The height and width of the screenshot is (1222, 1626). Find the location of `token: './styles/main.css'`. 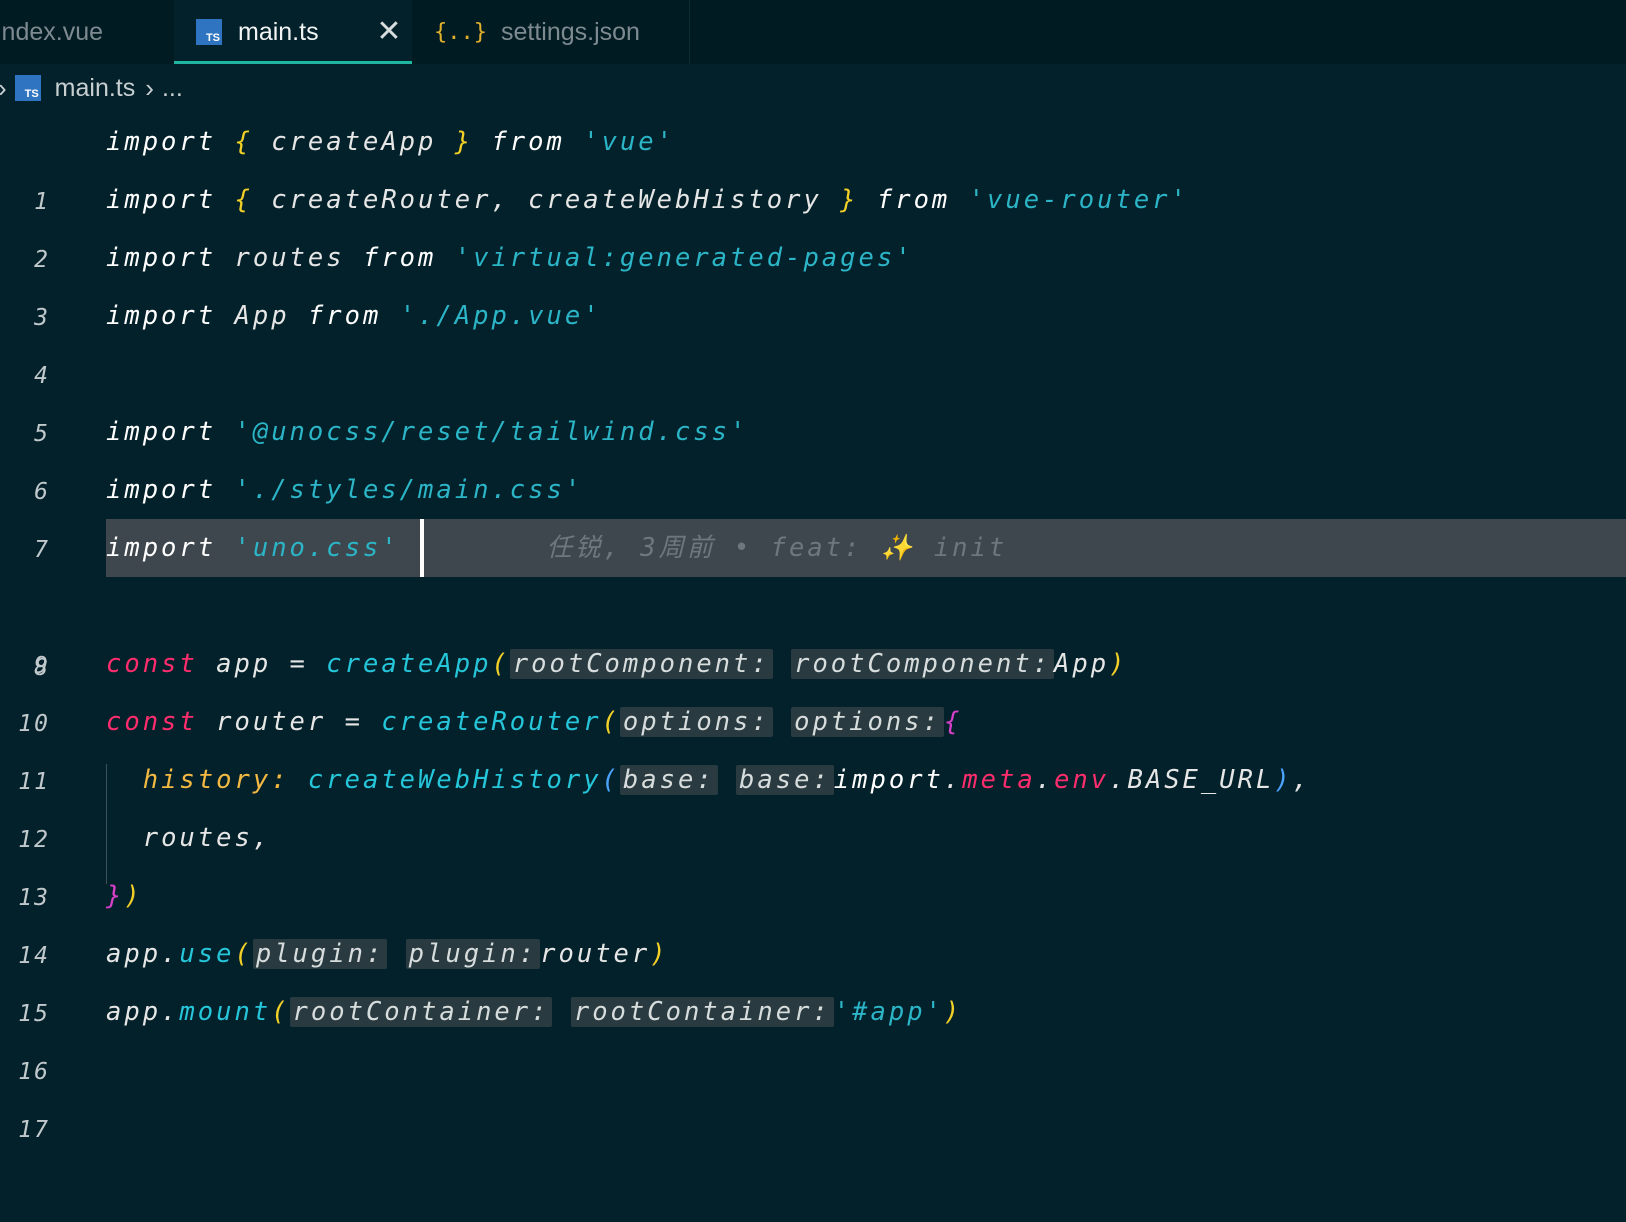

token: './styles/main.css' is located at coordinates (409, 490).